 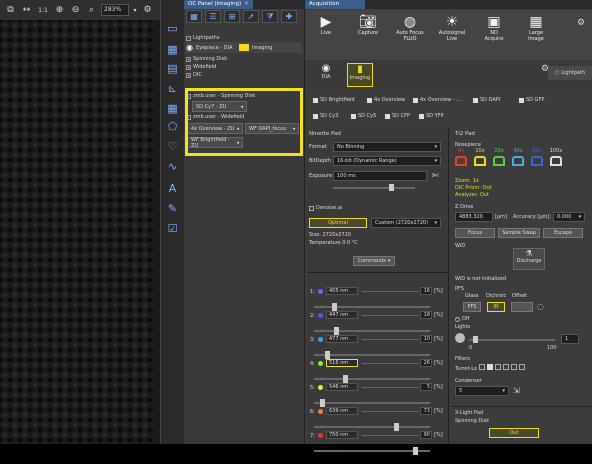 What do you see at coordinates (172, 108) in the screenshot?
I see `grid-small-icon: ▦` at bounding box center [172, 108].